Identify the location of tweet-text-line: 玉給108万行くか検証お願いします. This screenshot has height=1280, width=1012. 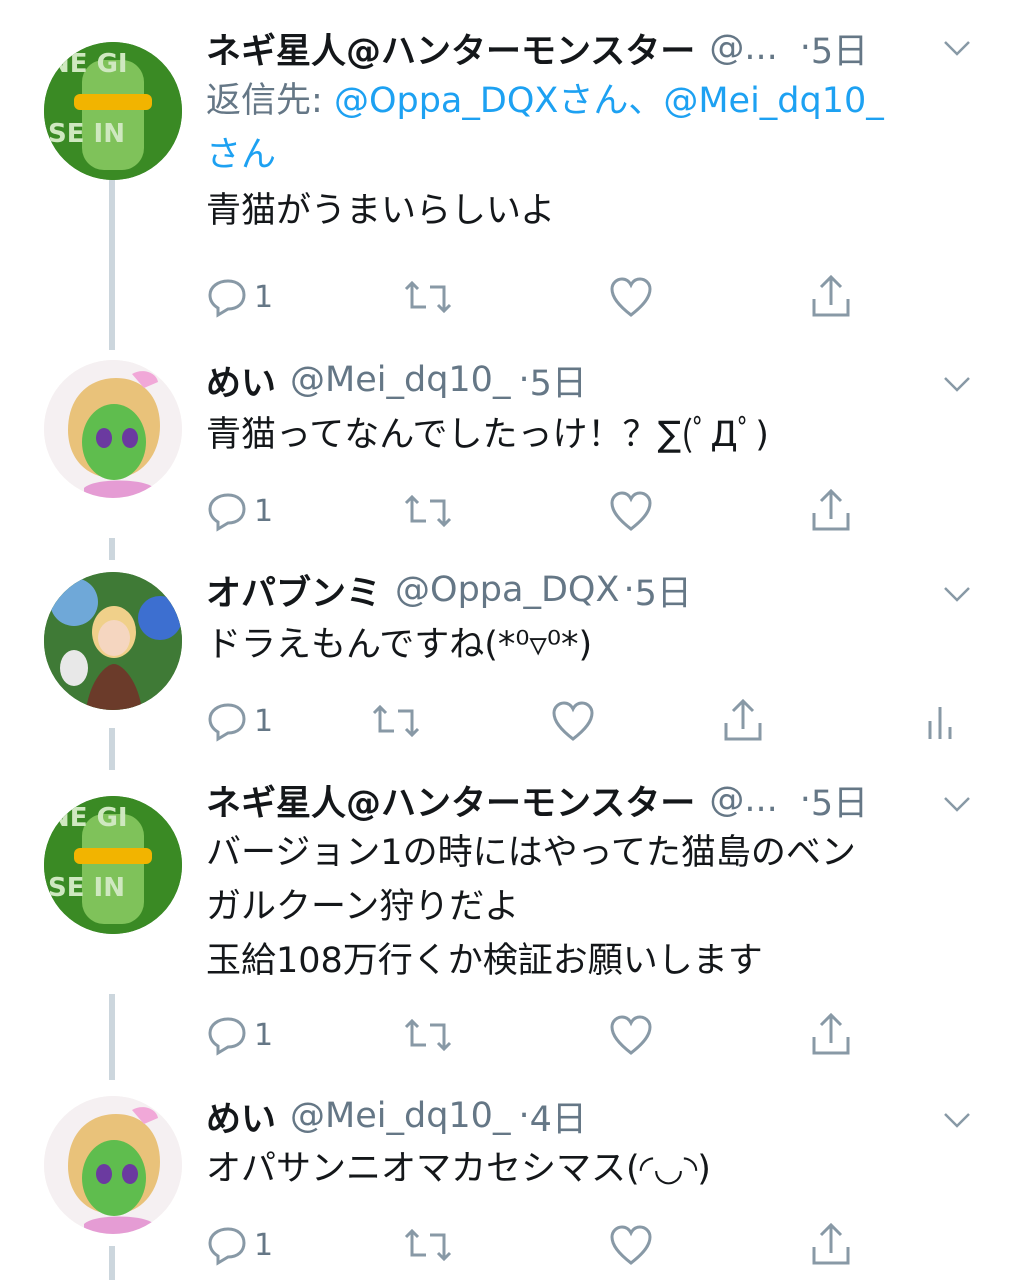
(484, 961).